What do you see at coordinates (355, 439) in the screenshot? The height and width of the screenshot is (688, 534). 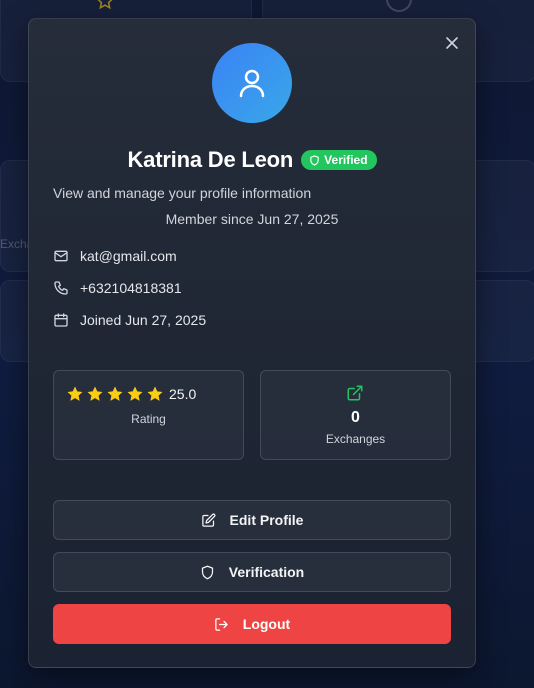 I see `exchanges-label: Exchanges` at bounding box center [355, 439].